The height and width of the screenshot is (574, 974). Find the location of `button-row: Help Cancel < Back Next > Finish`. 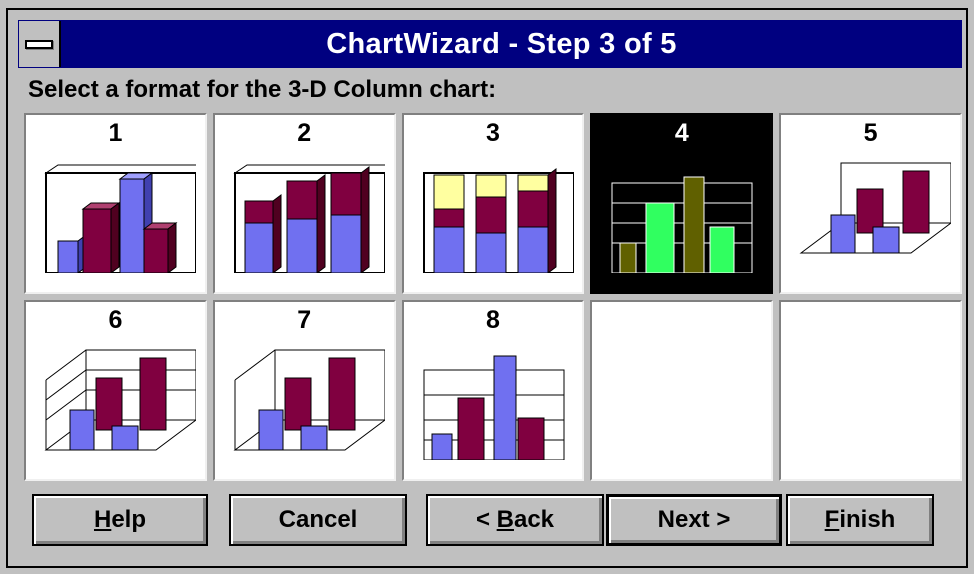

button-row: Help Cancel < Back Next > Finish is located at coordinates (493, 522).